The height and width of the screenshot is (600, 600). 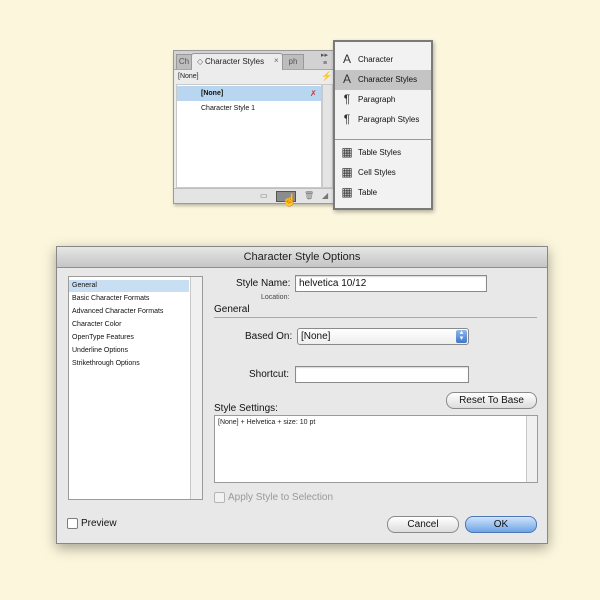 I want to click on tab-paragraph: ph, so click(x=293, y=61).